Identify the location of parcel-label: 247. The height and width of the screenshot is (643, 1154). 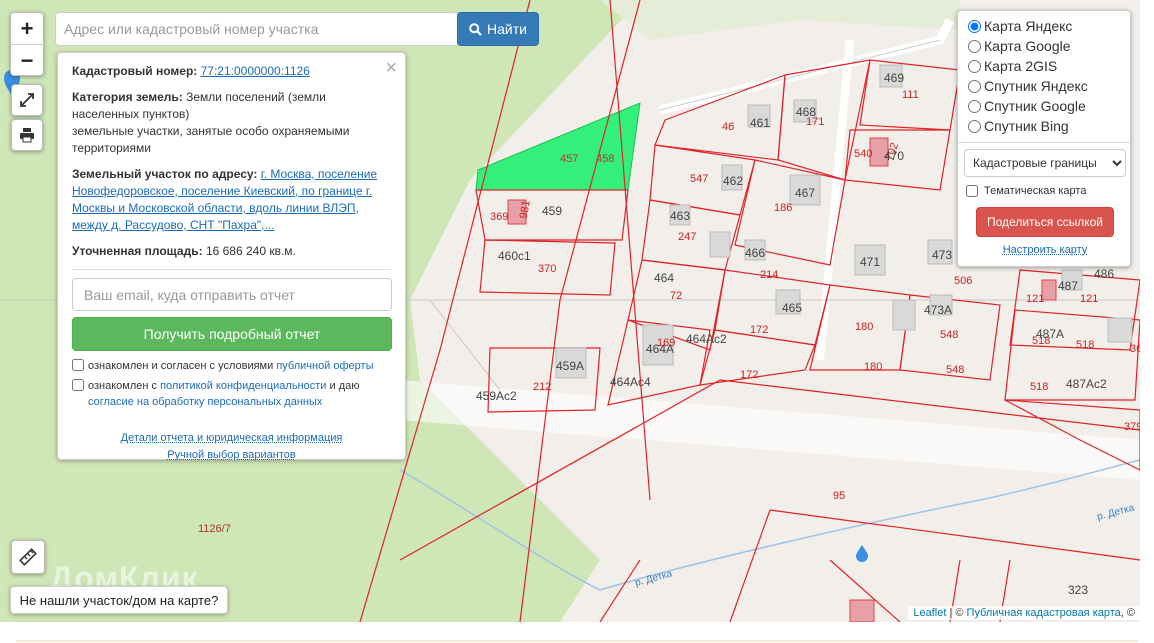
(687, 237).